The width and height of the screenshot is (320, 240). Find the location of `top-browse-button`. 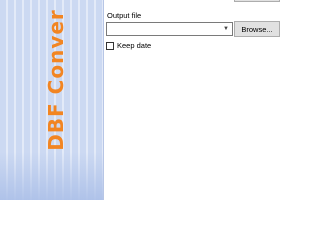

top-browse-button is located at coordinates (257, 1).